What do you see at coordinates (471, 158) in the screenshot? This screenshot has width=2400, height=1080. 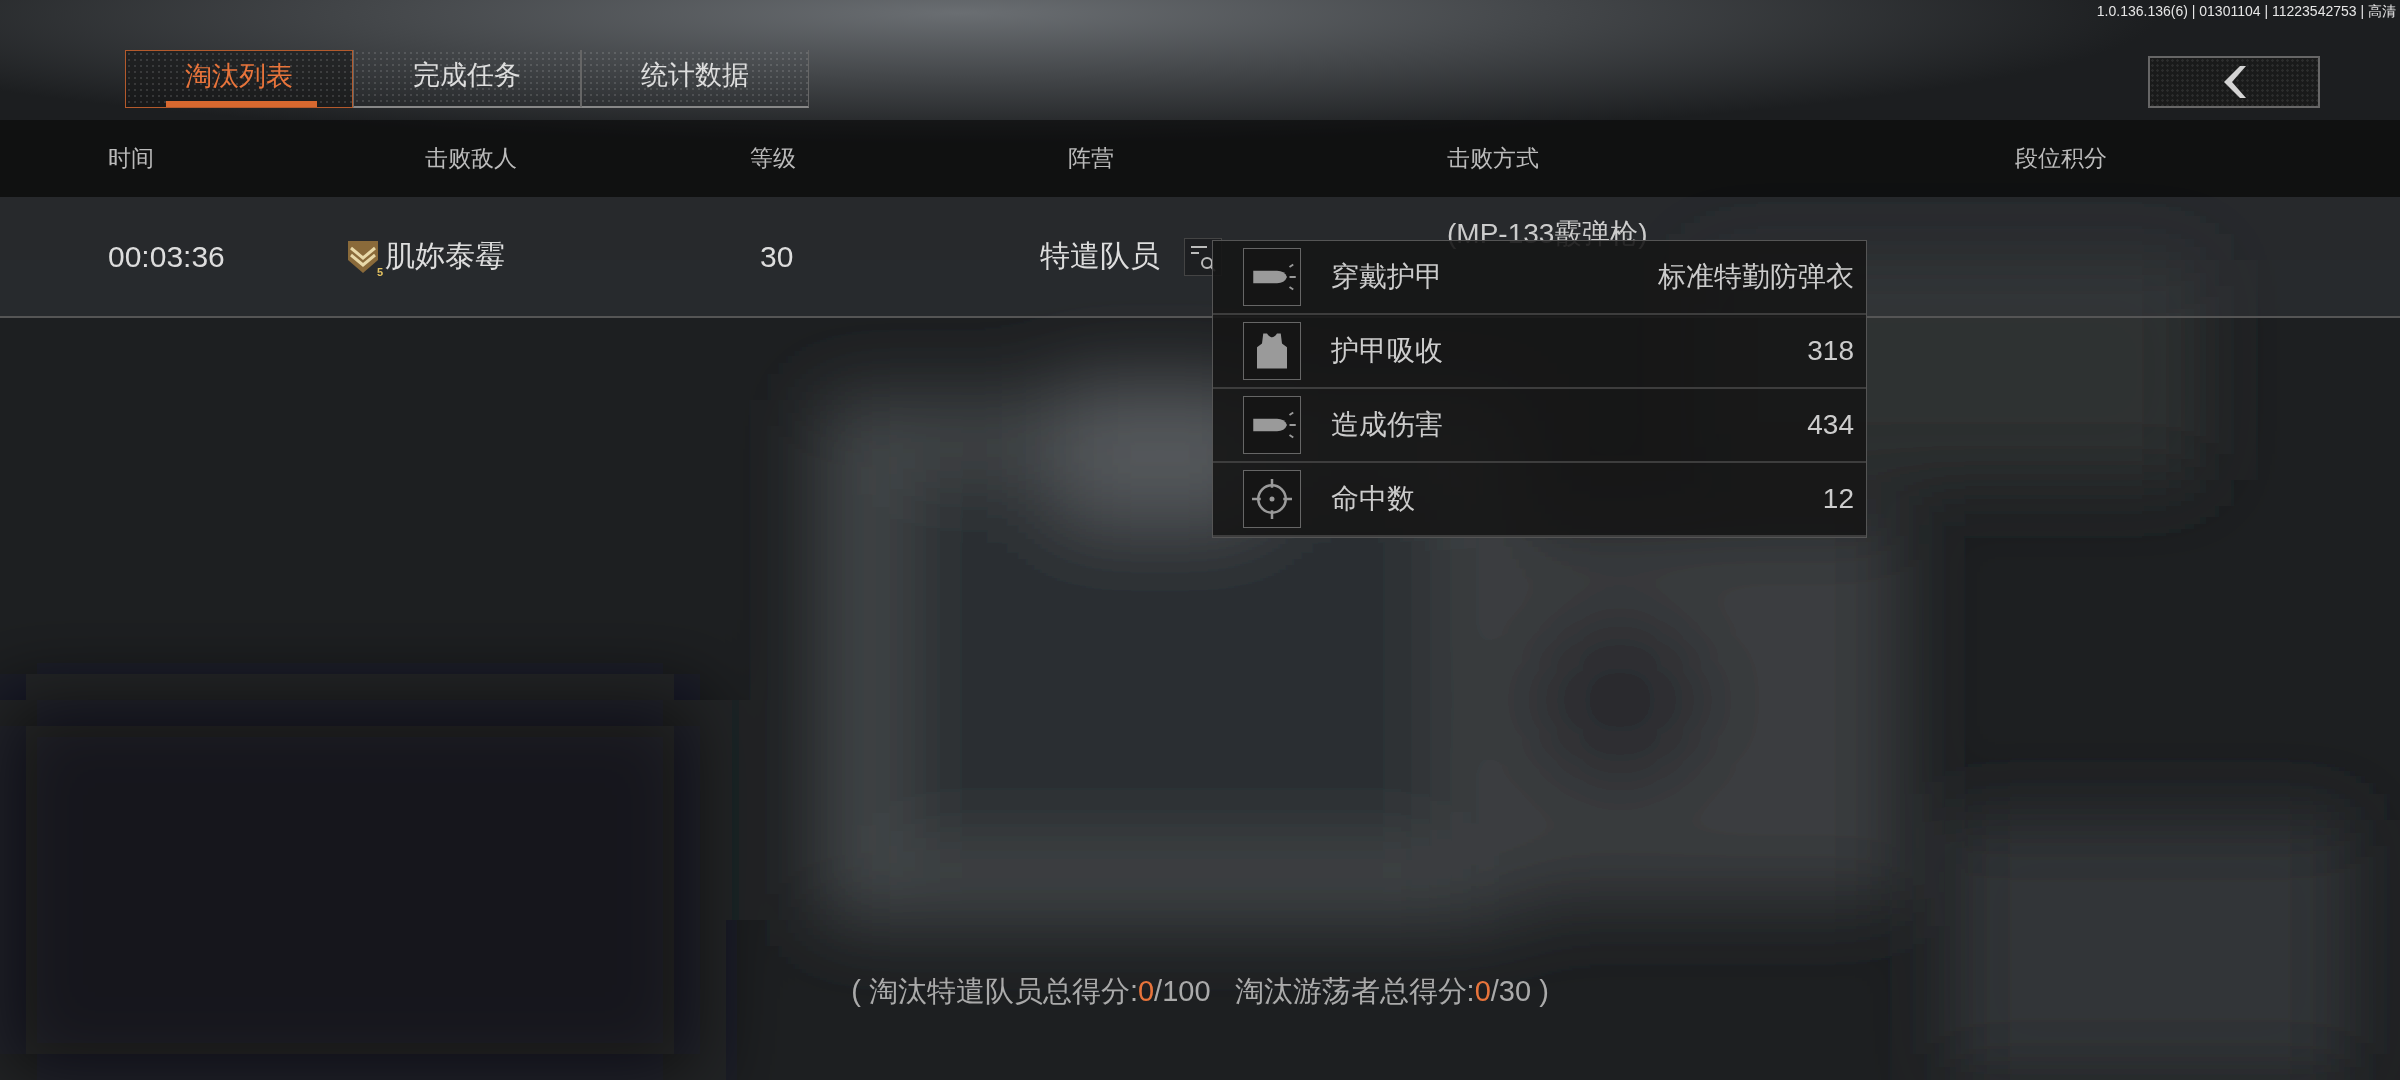 I see `column-header: 击败敌人` at bounding box center [471, 158].